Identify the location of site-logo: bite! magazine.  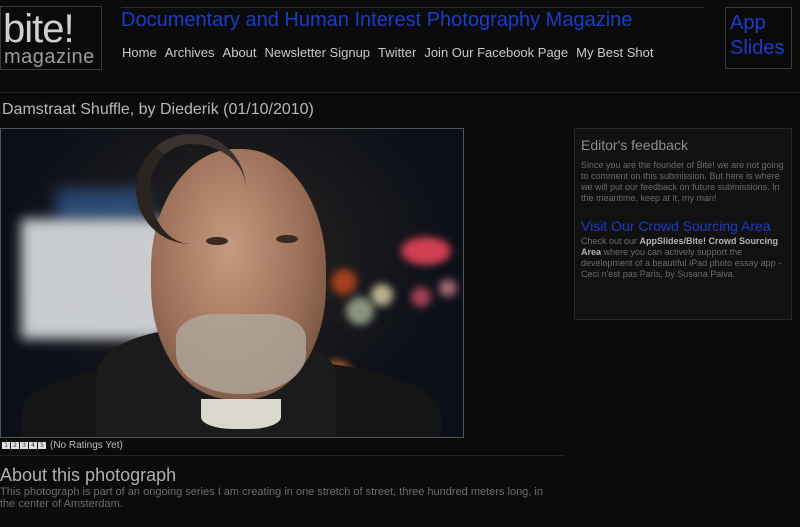
(51, 38).